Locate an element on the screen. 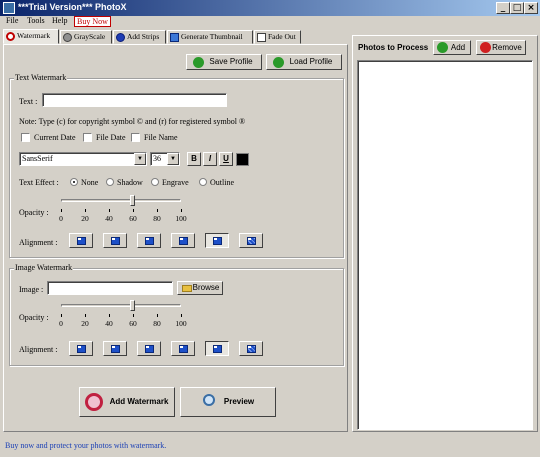 The width and height of the screenshot is (540, 457). effect-shadow-radio is located at coordinates (110, 182).